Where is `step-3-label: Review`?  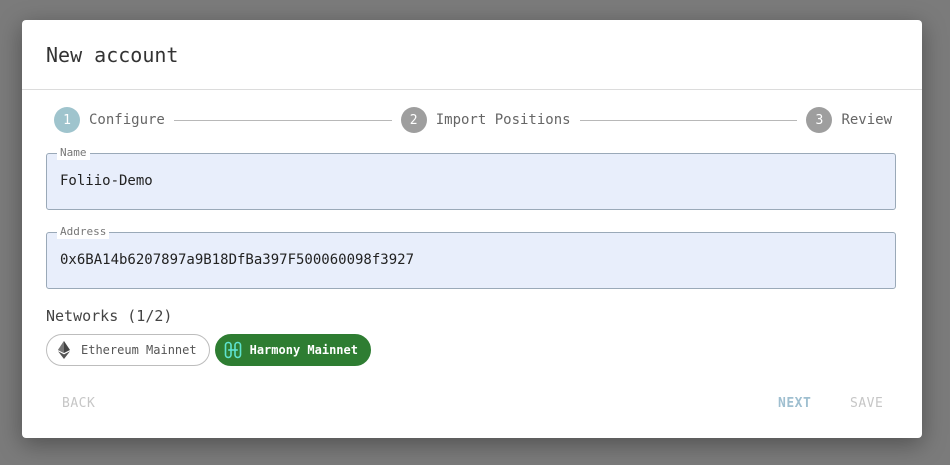
step-3-label: Review is located at coordinates (867, 120).